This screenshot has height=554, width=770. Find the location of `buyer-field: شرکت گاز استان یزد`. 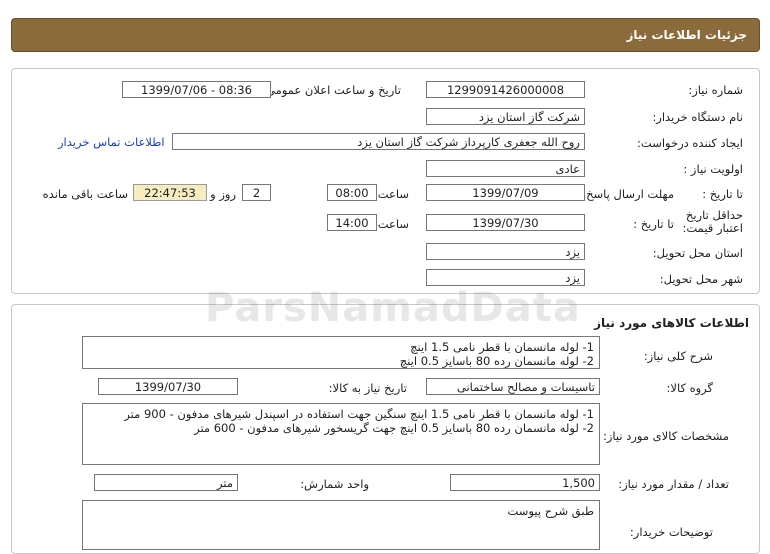

buyer-field: شرکت گاز استان یزد is located at coordinates (505, 116).